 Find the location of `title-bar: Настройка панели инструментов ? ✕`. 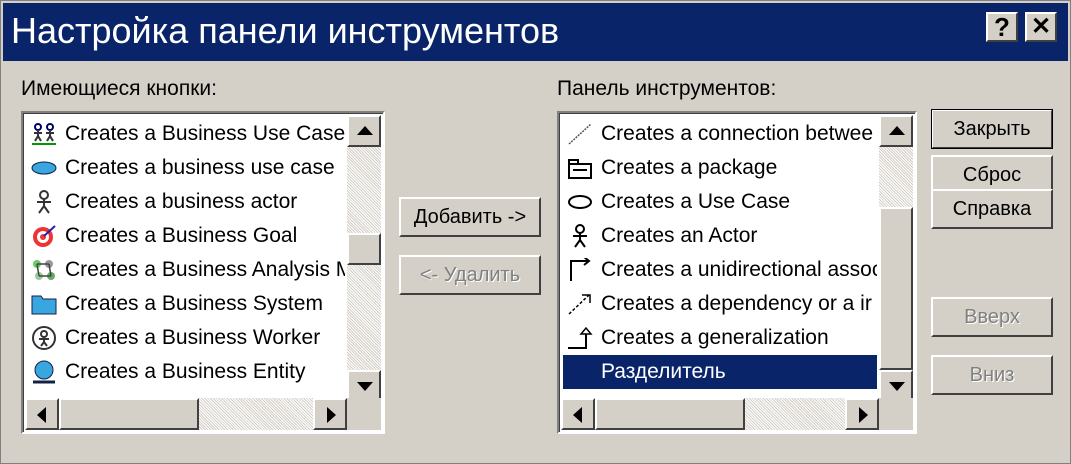

title-bar: Настройка панели инструментов ? ✕ is located at coordinates (535, 32).